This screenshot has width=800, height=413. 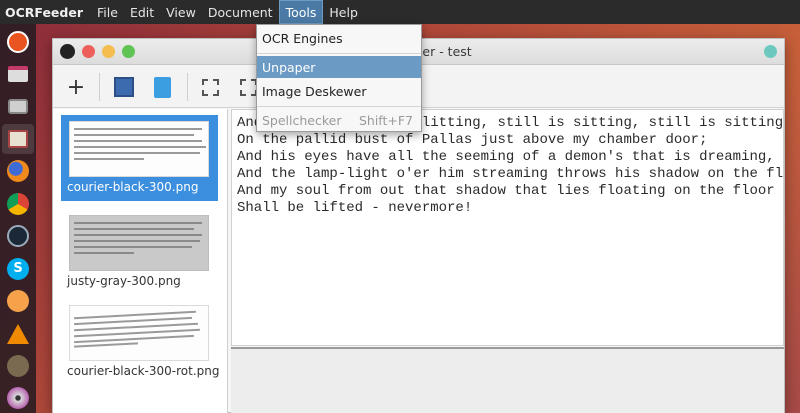 What do you see at coordinates (339, 91) in the screenshot?
I see `menu-item-image-deskewer: Image Deskewer` at bounding box center [339, 91].